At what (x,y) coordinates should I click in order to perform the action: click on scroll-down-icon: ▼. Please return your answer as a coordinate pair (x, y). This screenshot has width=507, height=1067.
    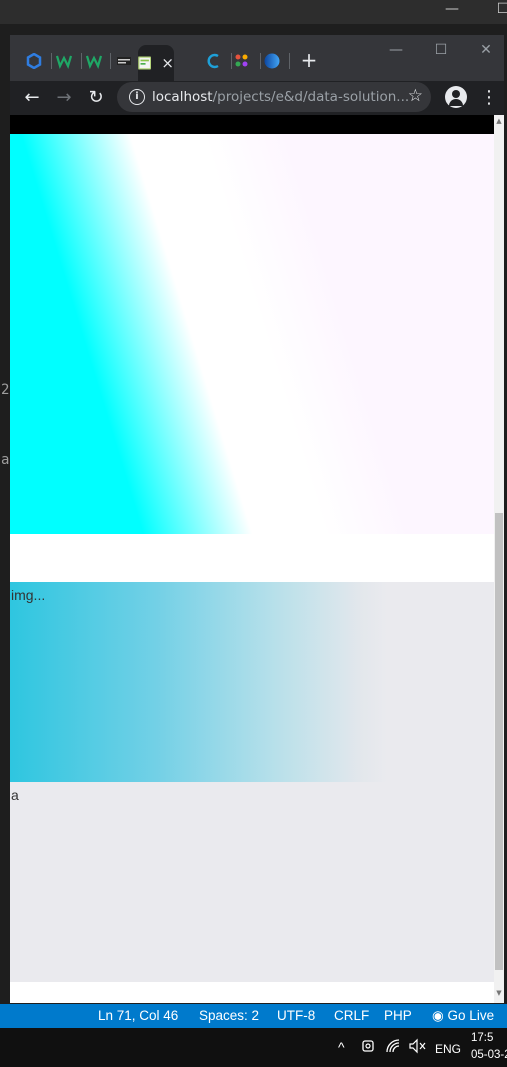
    Looking at the image, I should click on (499, 993).